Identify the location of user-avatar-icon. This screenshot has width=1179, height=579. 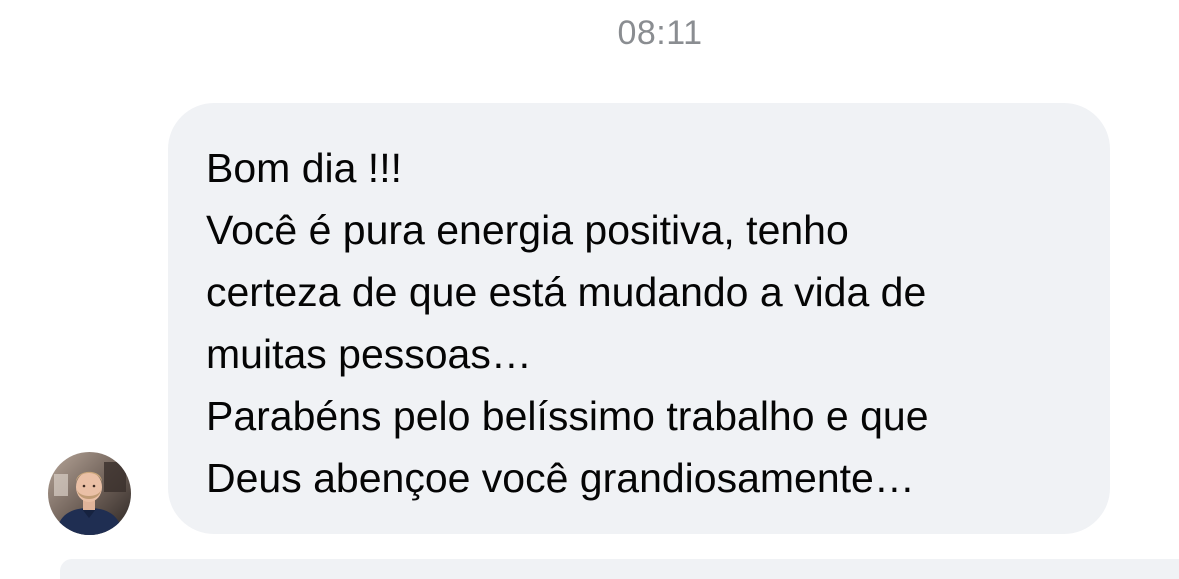
(89, 493).